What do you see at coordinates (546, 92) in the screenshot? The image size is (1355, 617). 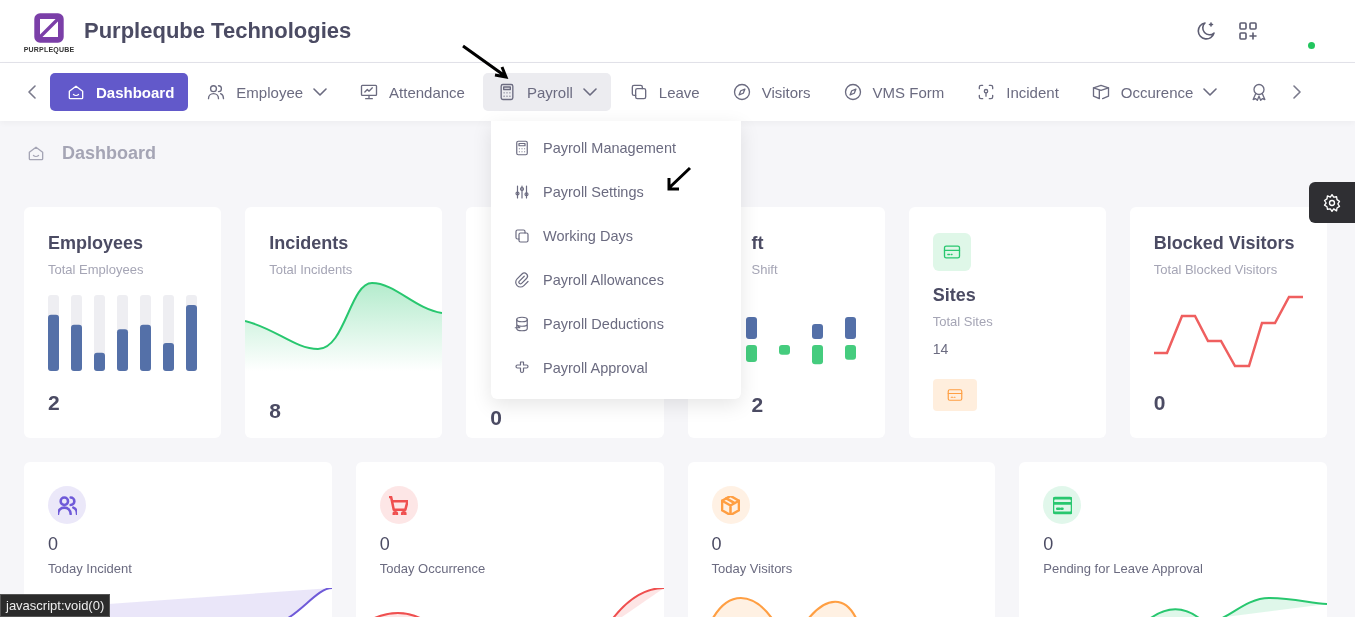 I see `nav-tab: Payroll` at bounding box center [546, 92].